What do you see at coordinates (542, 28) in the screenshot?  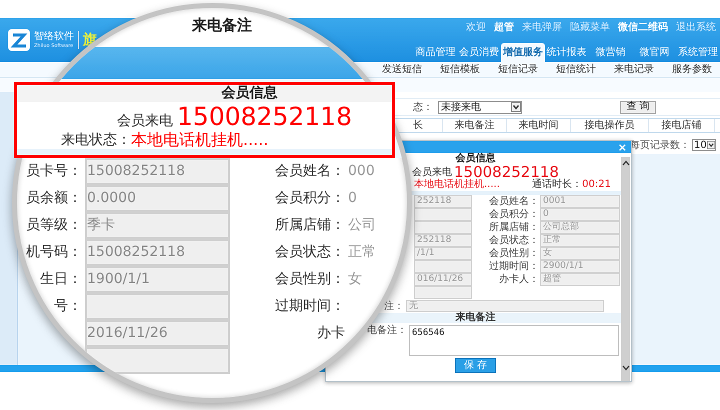 I see `header-link: 来电弹屏` at bounding box center [542, 28].